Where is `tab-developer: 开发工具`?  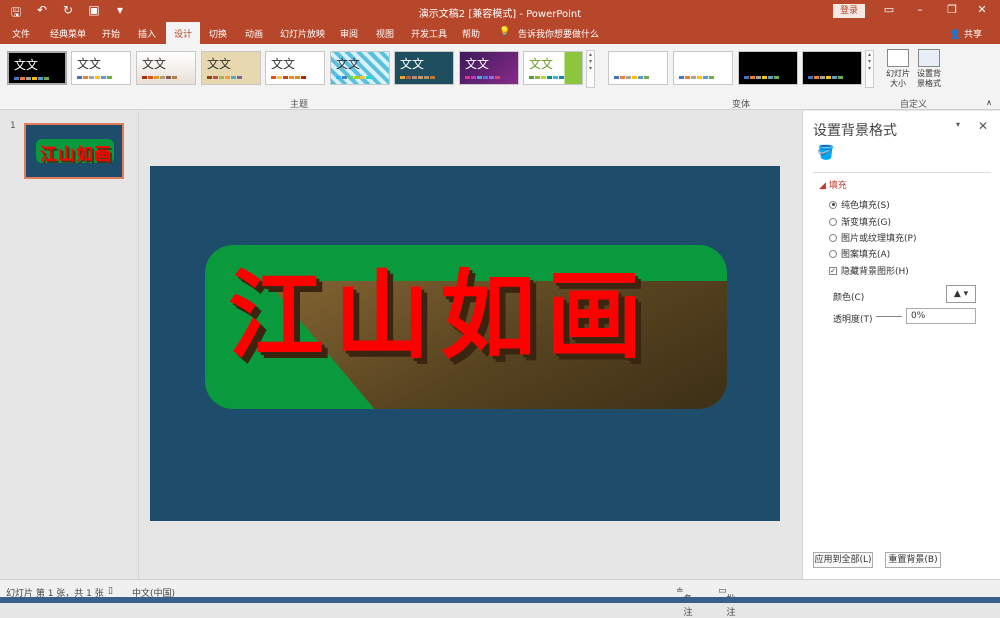
tab-developer: 开发工具 is located at coordinates (429, 33).